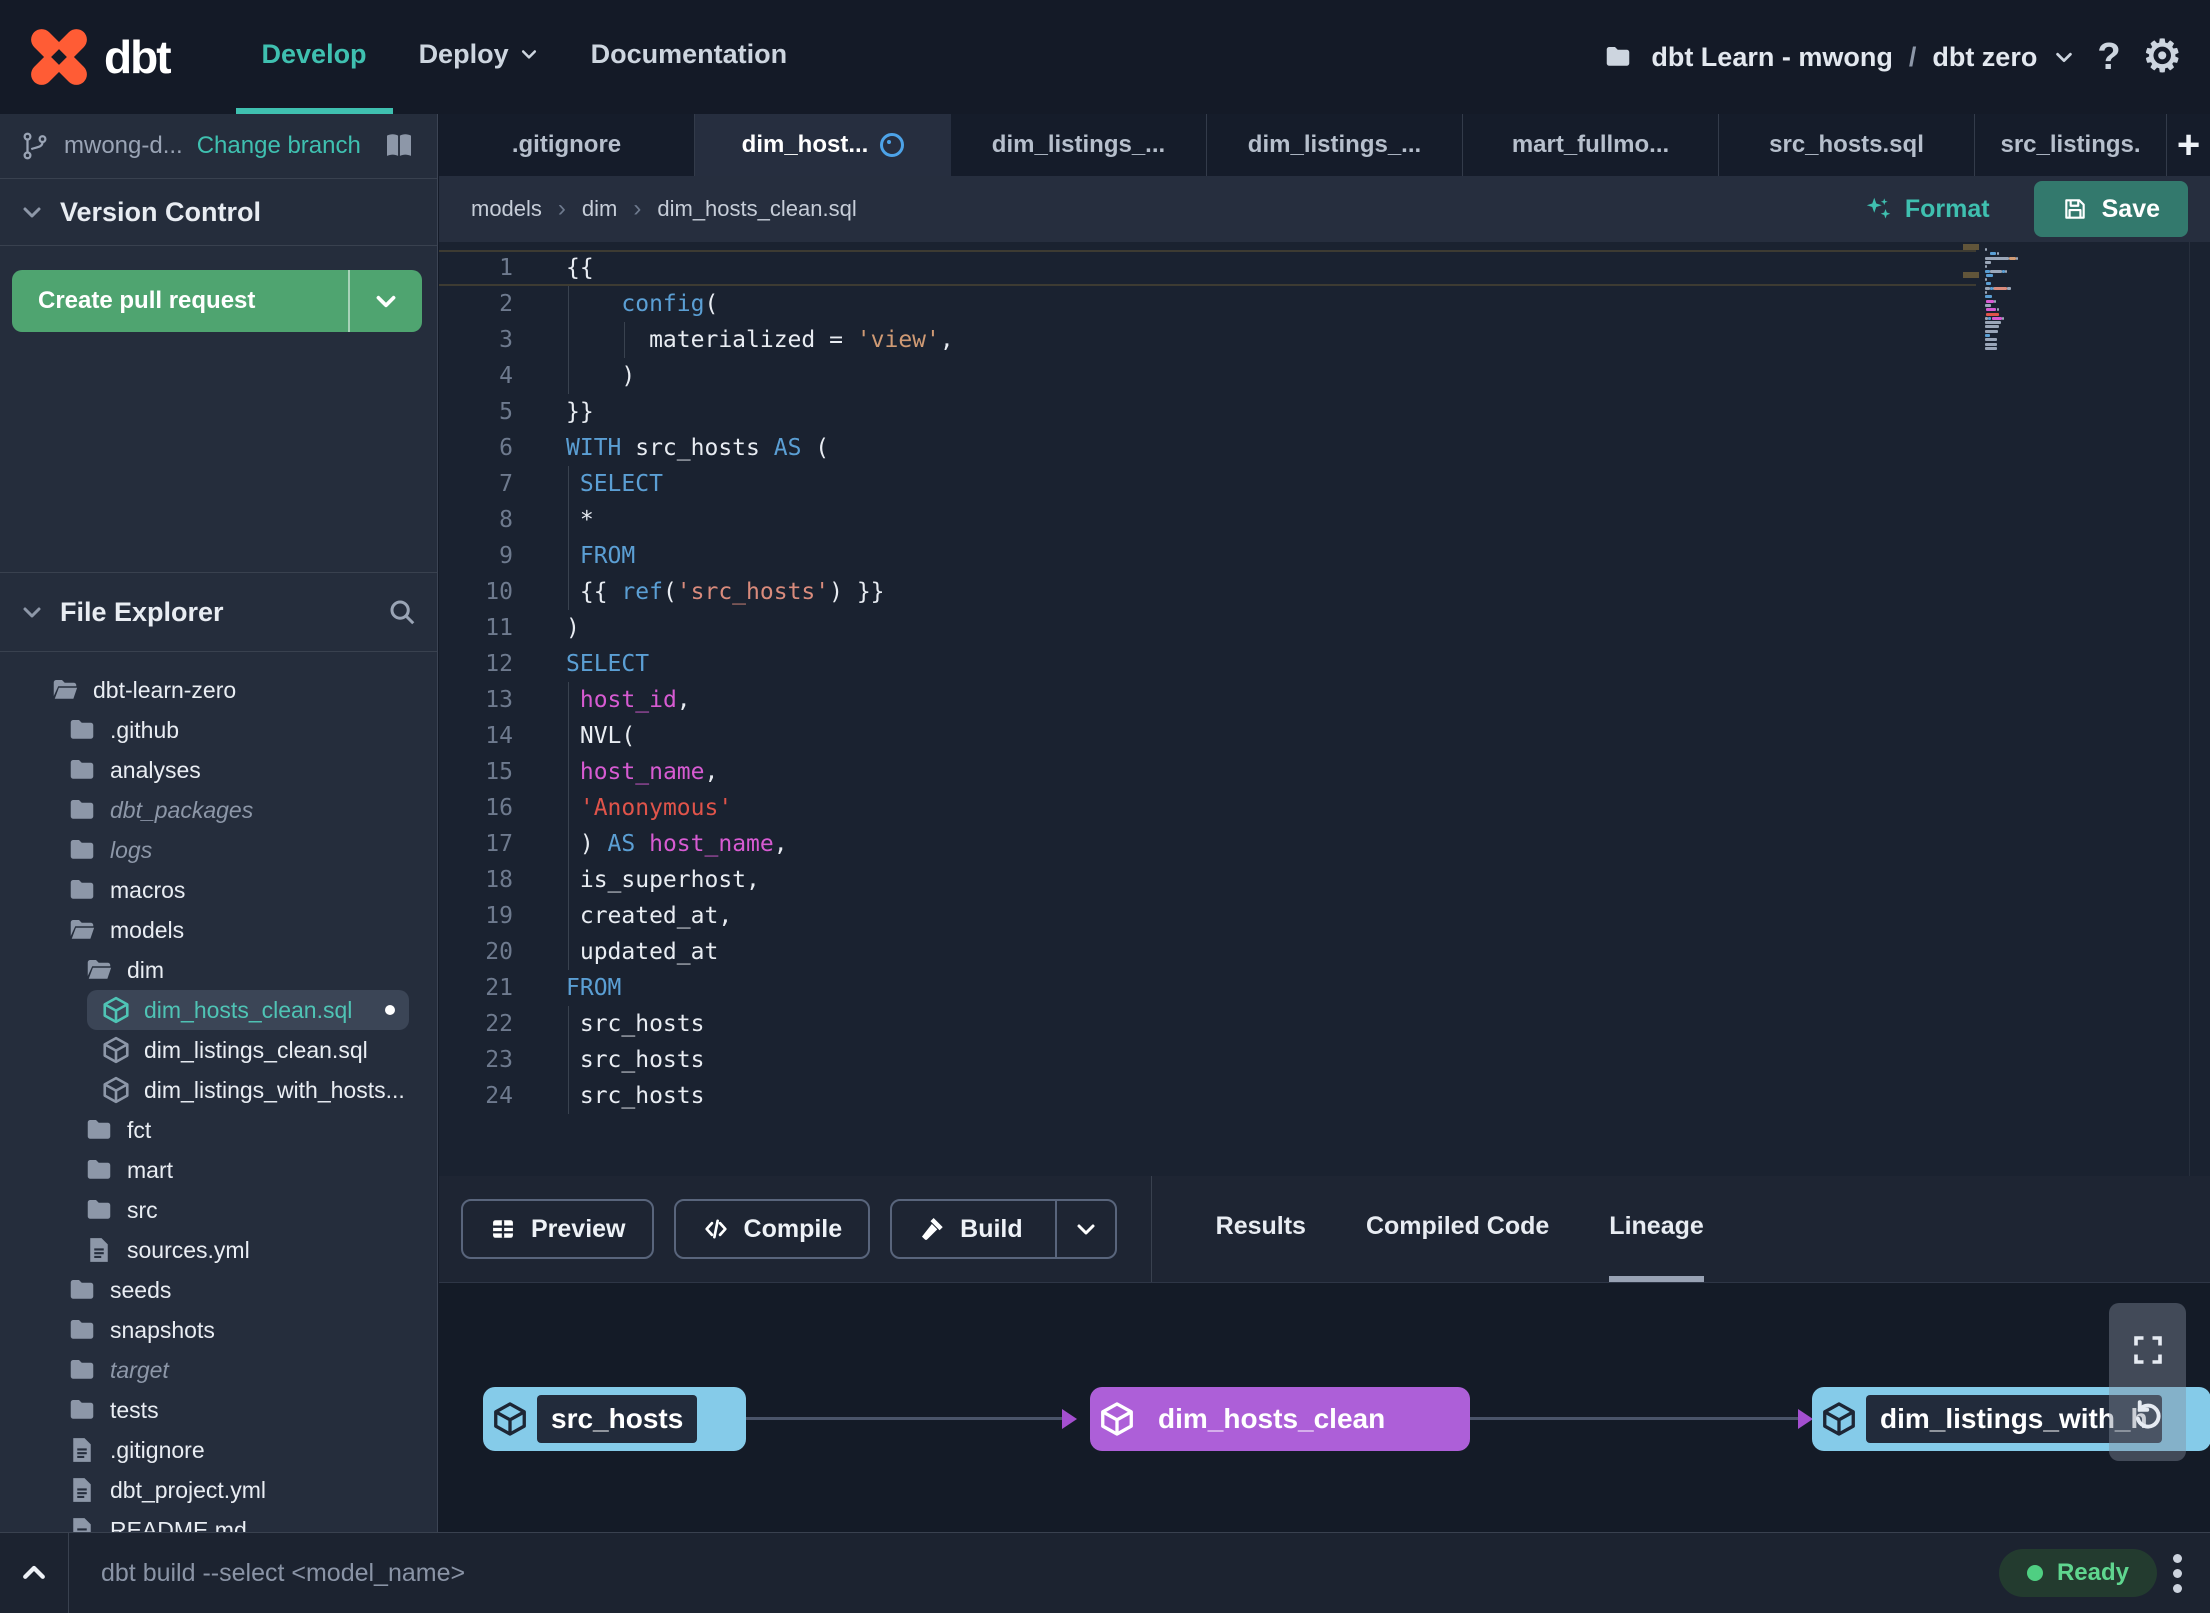 The image size is (2210, 1613). I want to click on refresh-icon, so click(2148, 1415).